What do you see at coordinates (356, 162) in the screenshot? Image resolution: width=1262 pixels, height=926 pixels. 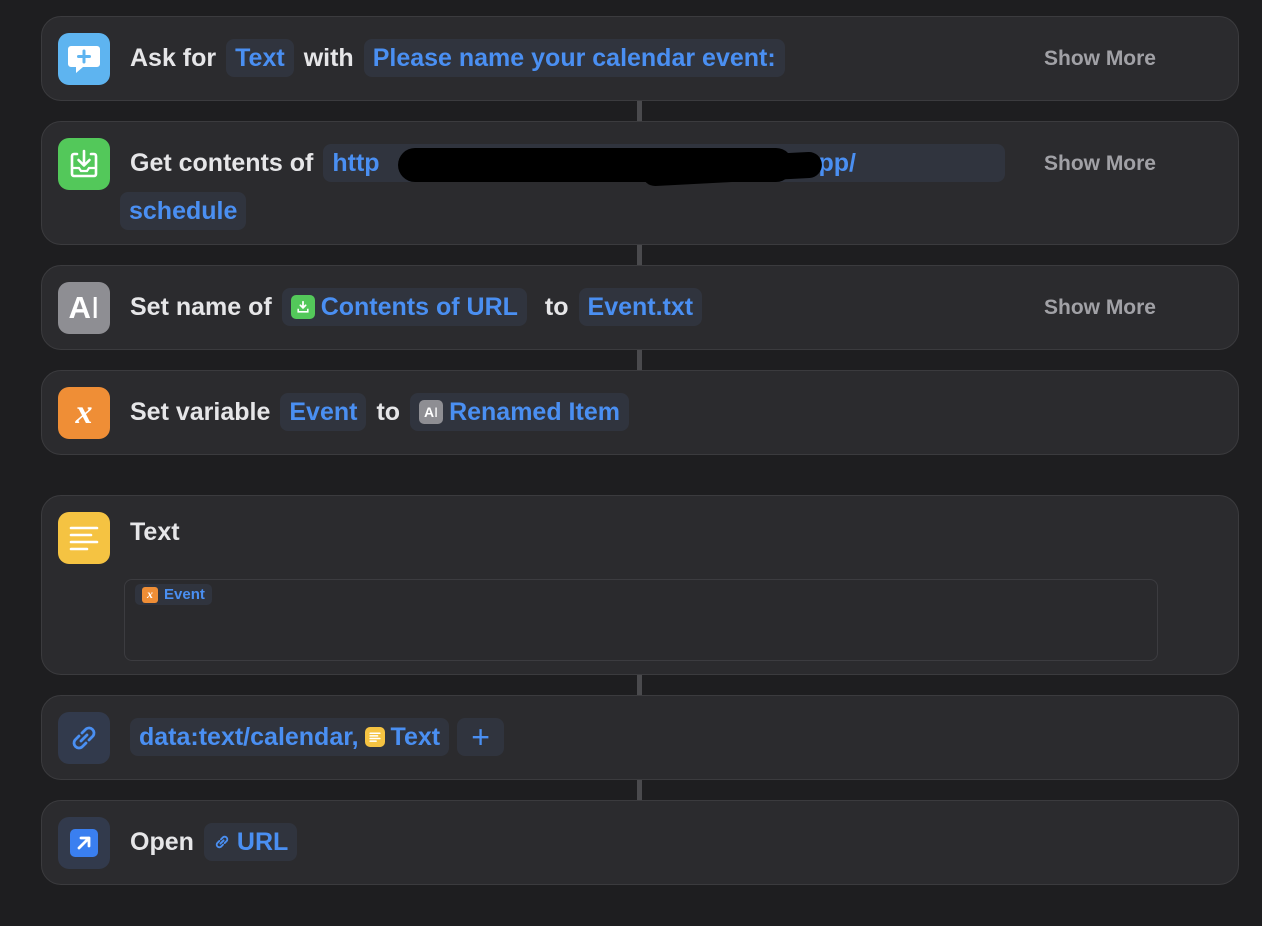 I see `url-text-start: http` at bounding box center [356, 162].